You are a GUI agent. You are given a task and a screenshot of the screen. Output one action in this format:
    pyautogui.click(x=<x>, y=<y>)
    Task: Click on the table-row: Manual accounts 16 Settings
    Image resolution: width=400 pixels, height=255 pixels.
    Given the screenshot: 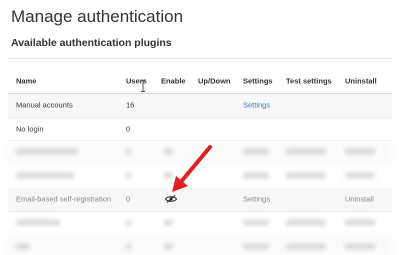 What is the action you would take?
    pyautogui.click(x=200, y=106)
    